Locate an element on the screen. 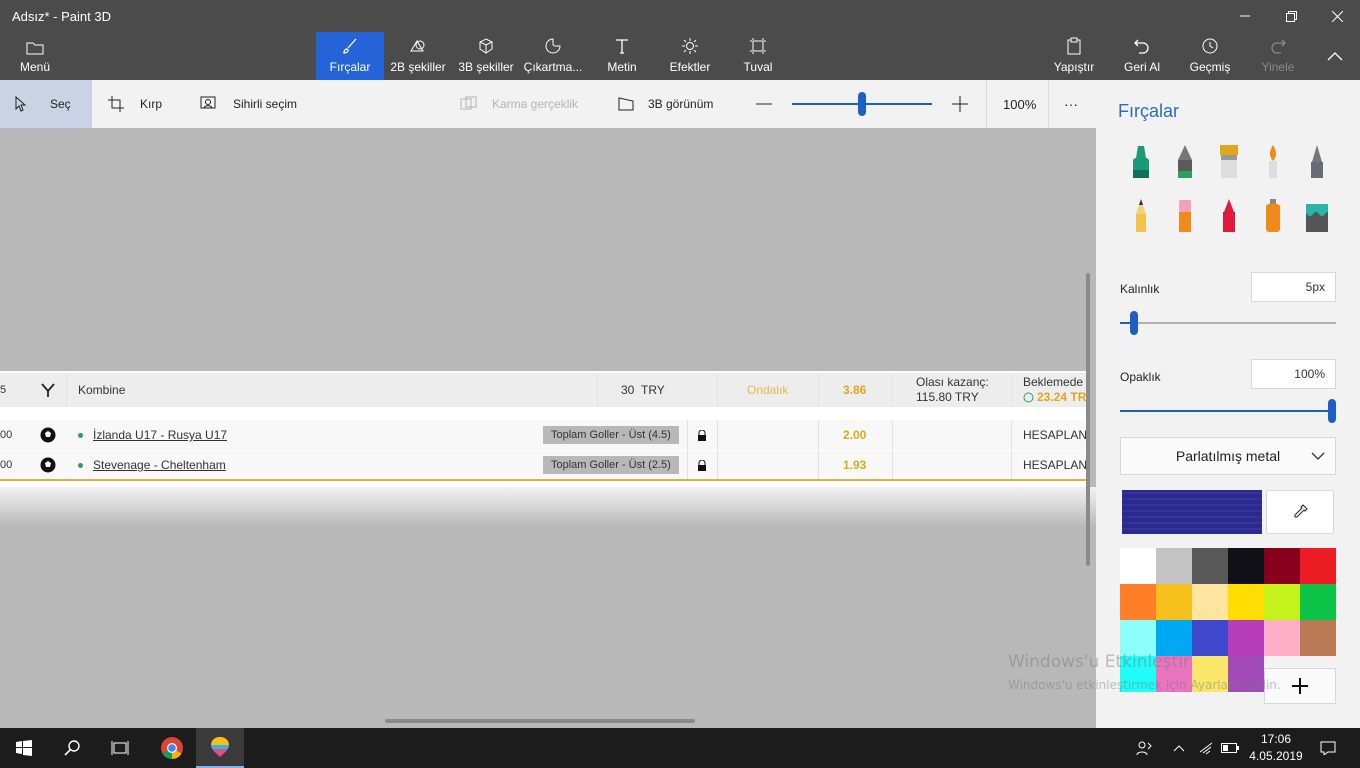 This screenshot has height=768, width=1360. history-icon is located at coordinates (1210, 46).